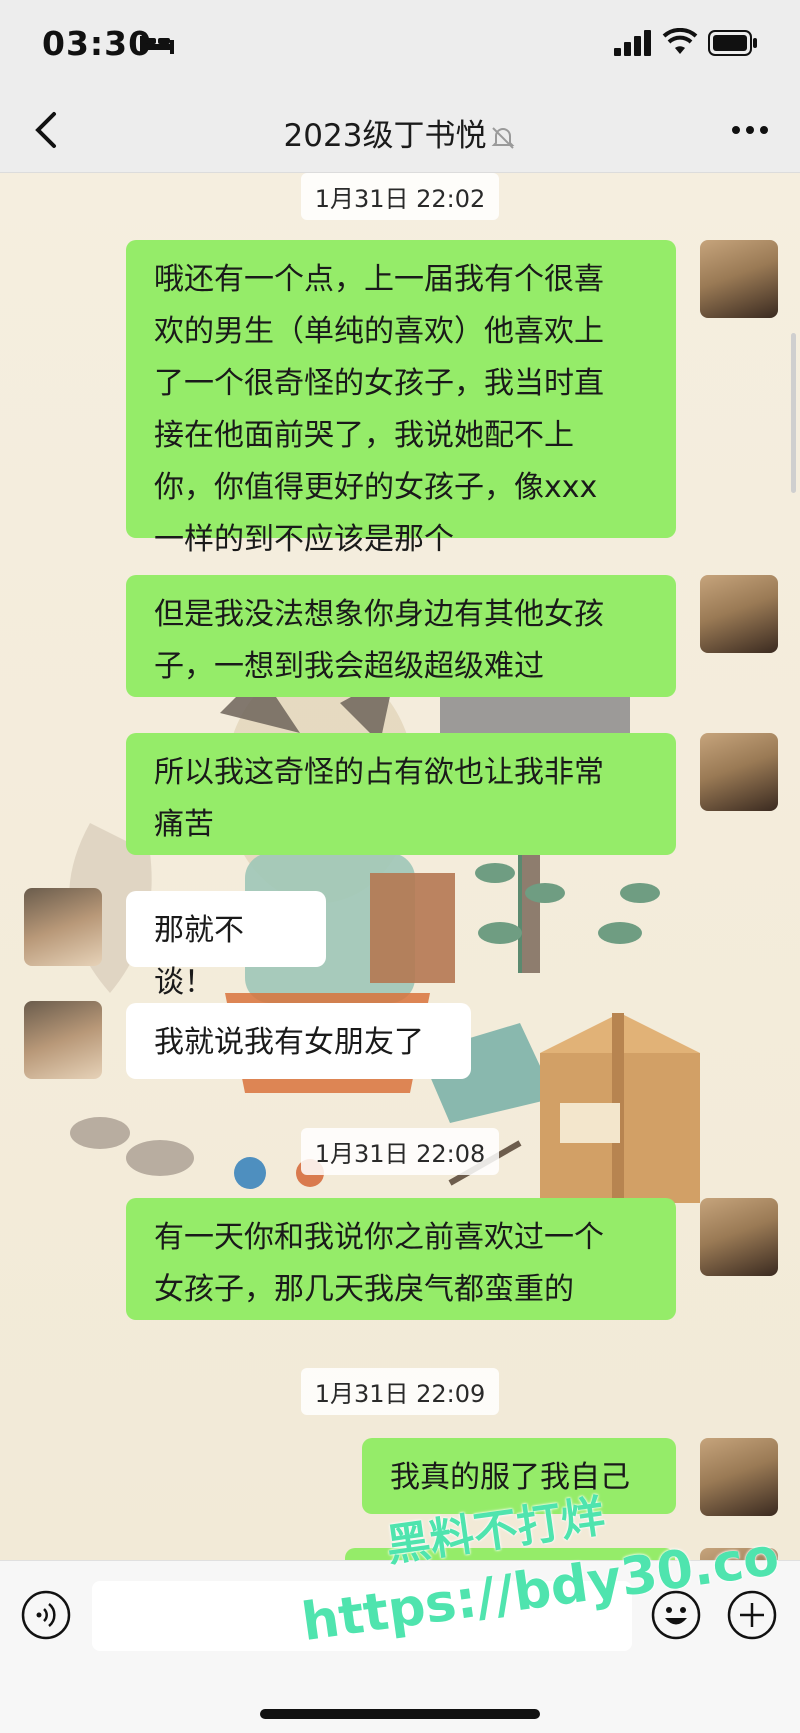 This screenshot has height=1733, width=800. Describe the element at coordinates (379, 1237) in the screenshot. I see `message-line: 有一天你和我说你之前喜欢过一个` at that location.